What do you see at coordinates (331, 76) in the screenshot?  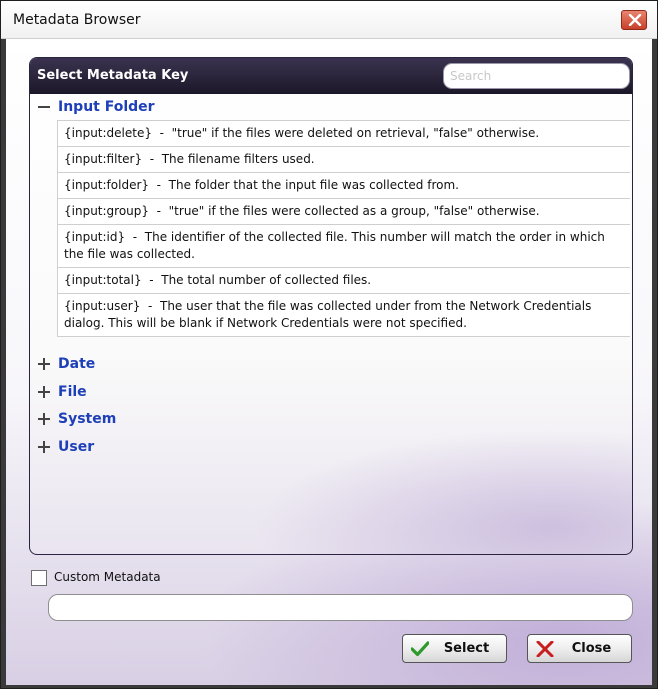 I see `panel-header: Select Metadata Key` at bounding box center [331, 76].